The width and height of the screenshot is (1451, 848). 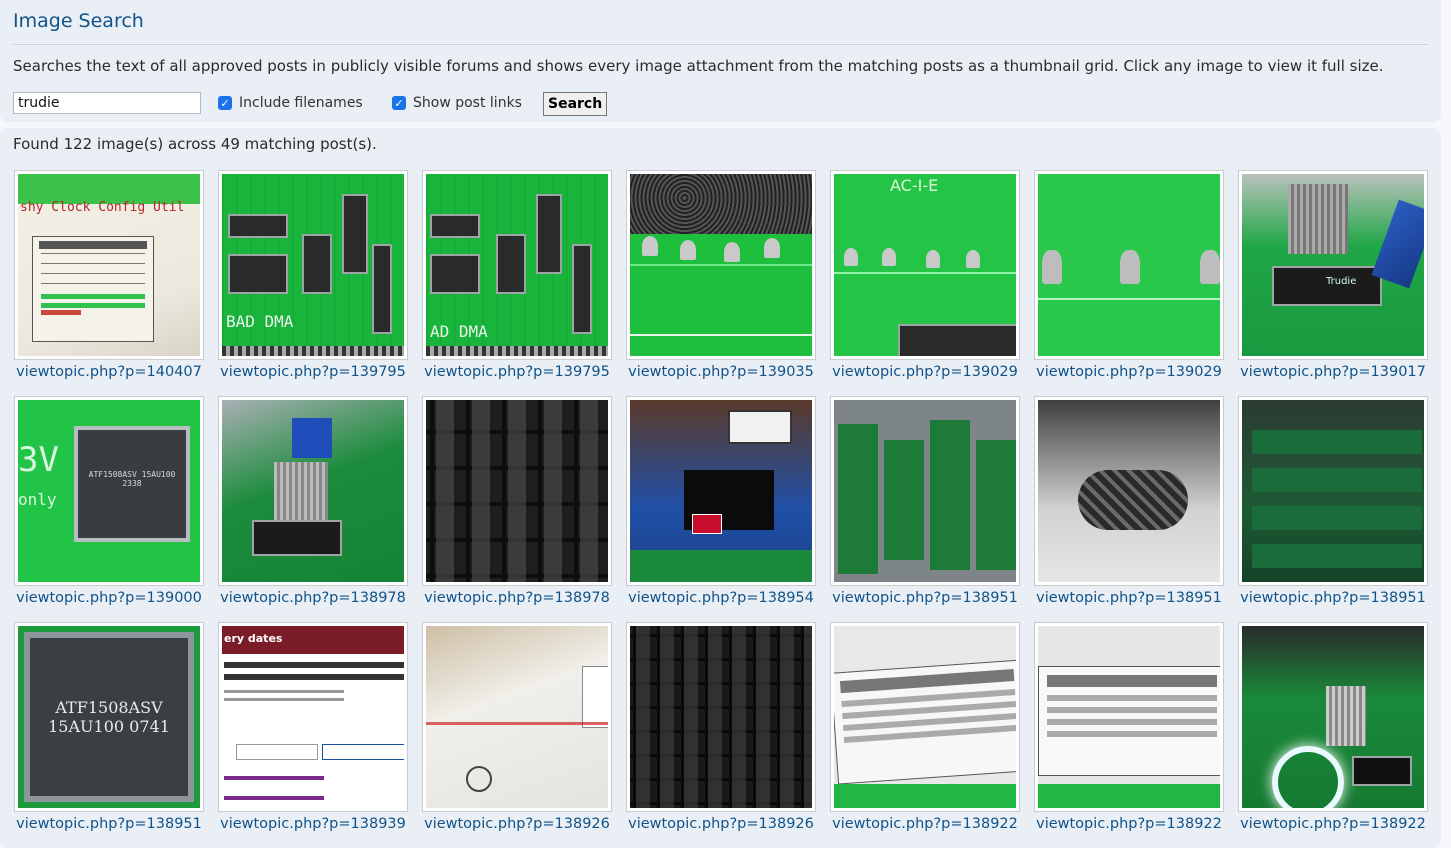 I want to click on include-filenames-label: Include filenames, so click(x=301, y=103).